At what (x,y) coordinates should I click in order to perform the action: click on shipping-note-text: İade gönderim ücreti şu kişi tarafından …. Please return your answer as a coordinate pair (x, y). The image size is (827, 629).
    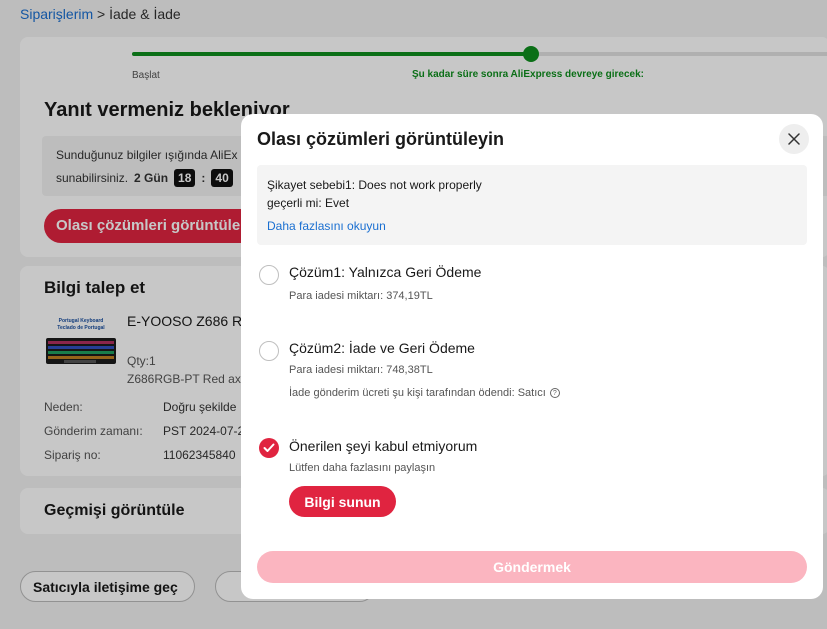
    Looking at the image, I should click on (417, 393).